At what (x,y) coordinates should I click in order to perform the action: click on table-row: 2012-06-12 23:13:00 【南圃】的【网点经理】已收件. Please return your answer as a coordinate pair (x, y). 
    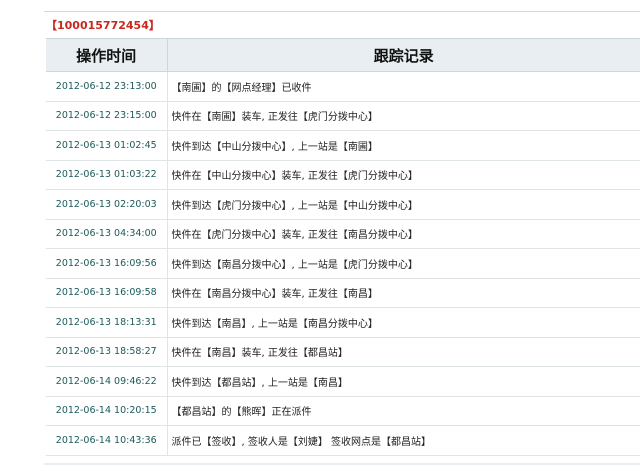
    Looking at the image, I should click on (343, 86).